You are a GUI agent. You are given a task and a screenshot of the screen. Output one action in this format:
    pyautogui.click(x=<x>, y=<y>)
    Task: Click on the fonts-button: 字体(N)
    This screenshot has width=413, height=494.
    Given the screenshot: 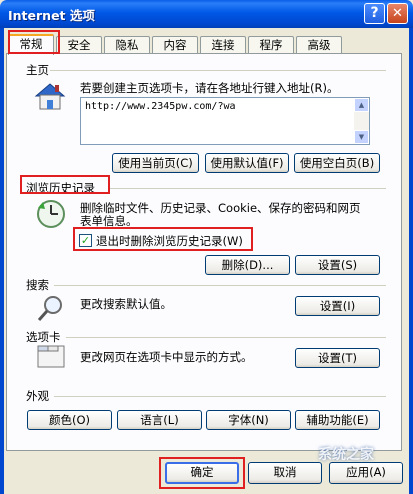 What is the action you would take?
    pyautogui.click(x=248, y=420)
    